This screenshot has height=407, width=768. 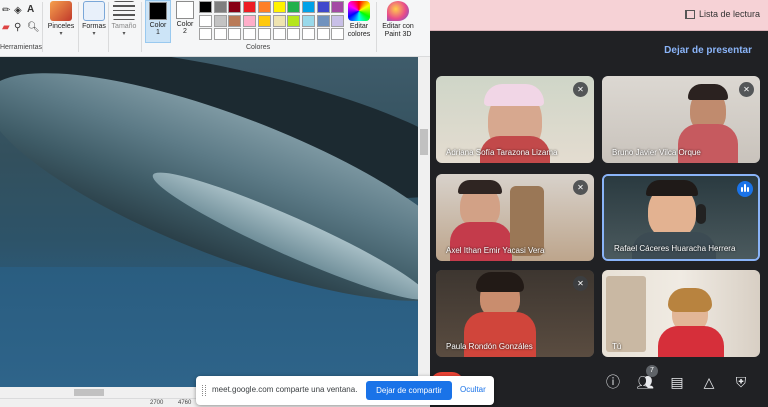 I want to click on drag-handle-icon, so click(x=204, y=390).